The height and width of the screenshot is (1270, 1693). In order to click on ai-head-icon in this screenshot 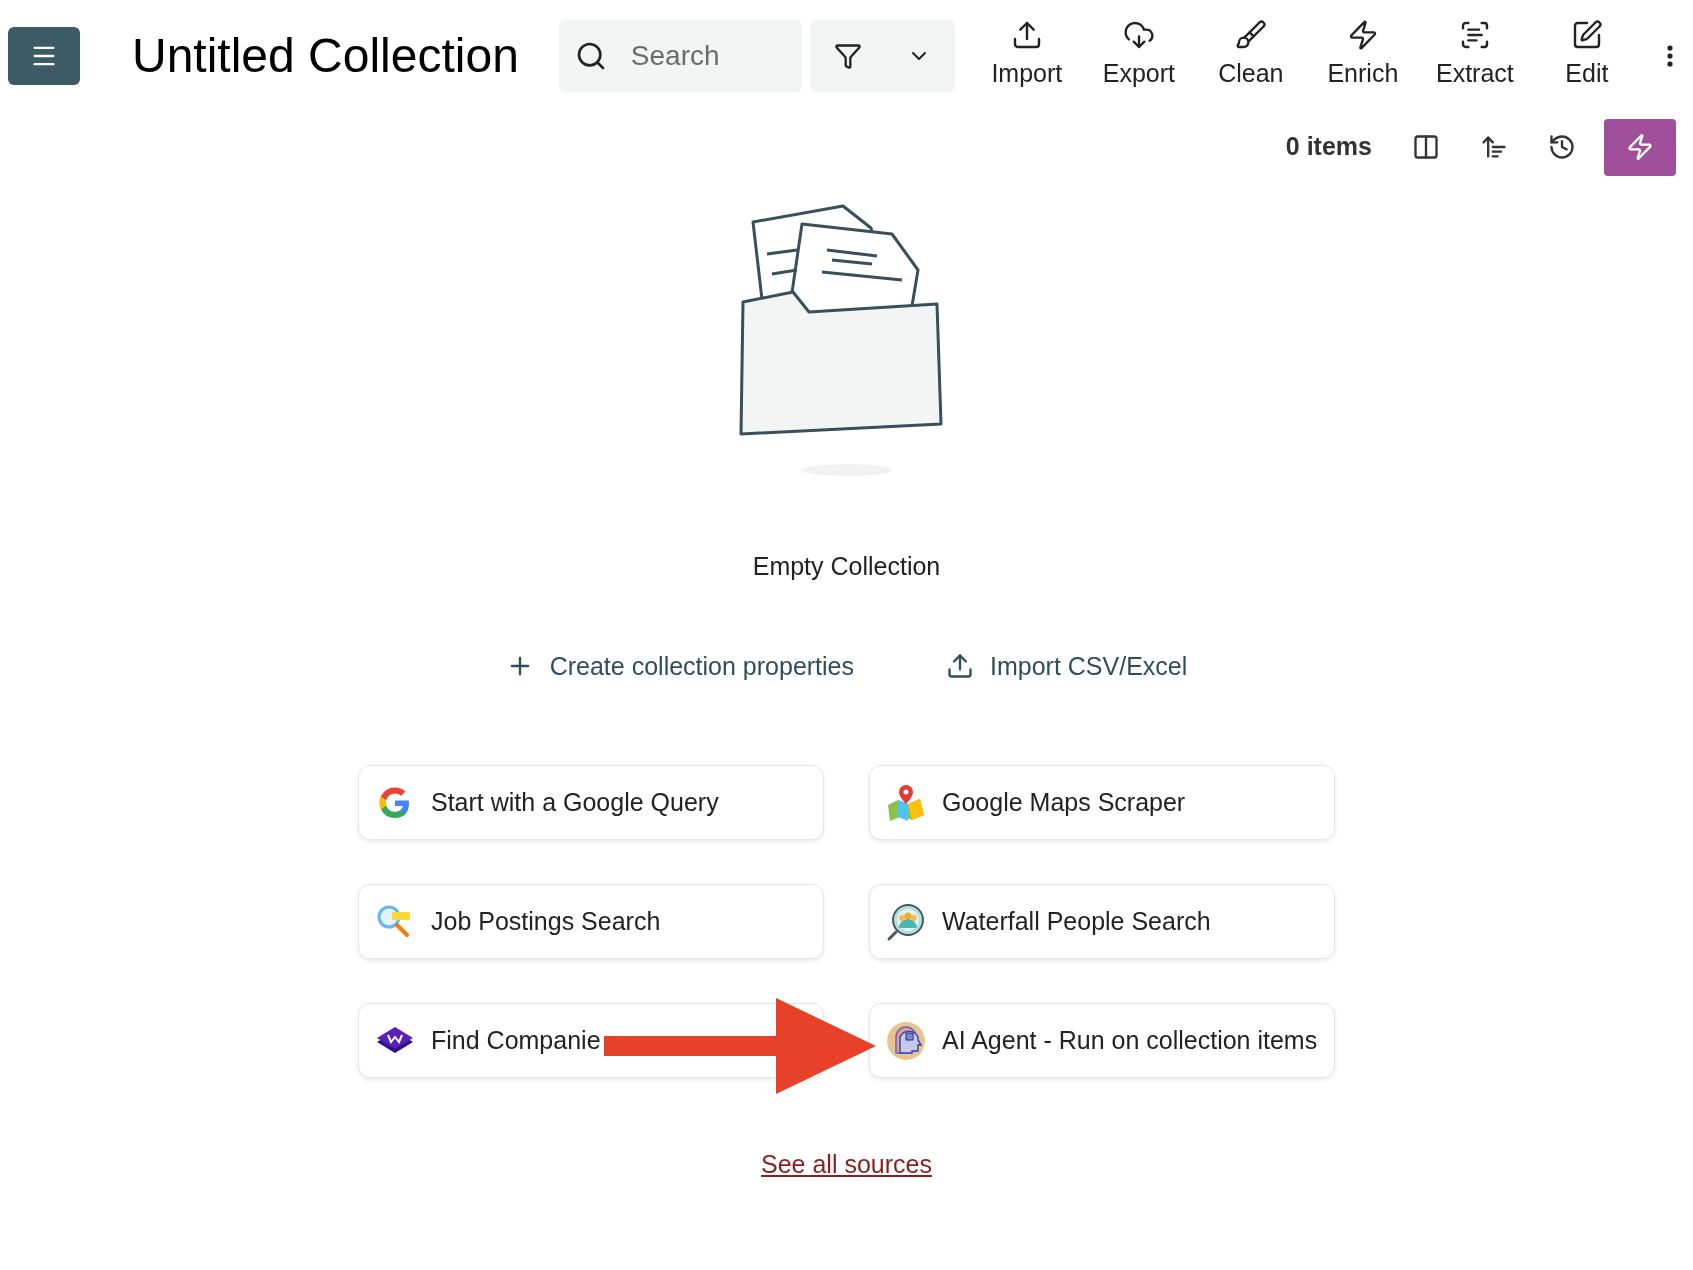, I will do `click(906, 1040)`.